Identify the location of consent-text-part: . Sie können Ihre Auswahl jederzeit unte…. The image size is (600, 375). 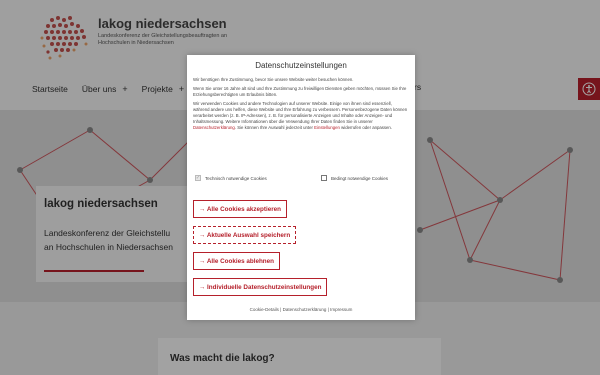
(273, 127).